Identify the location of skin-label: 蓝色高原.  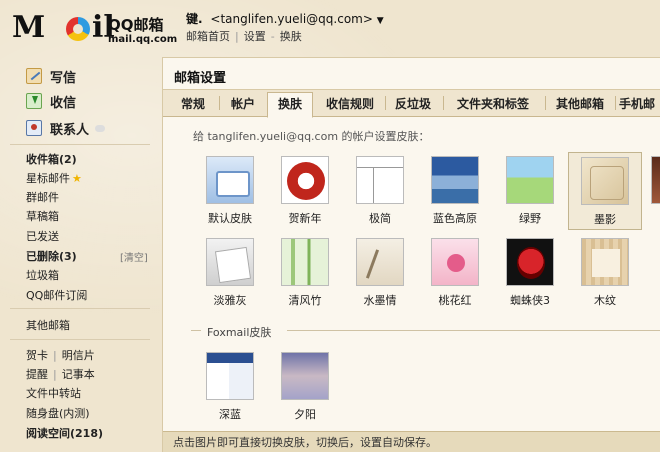
(455, 218).